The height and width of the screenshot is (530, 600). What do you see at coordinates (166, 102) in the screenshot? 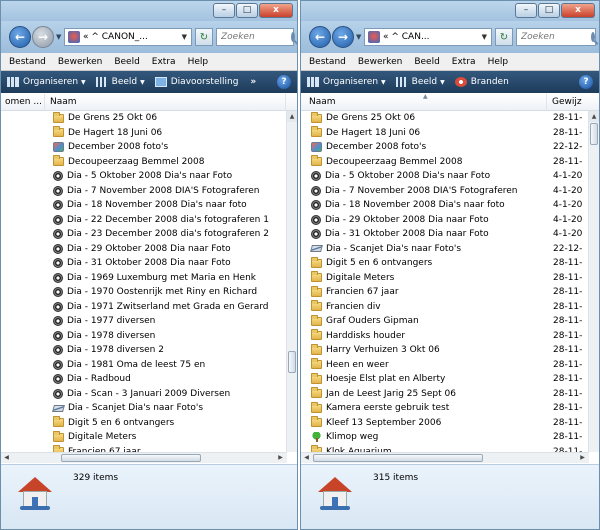
I see `column-header-naam: Naam` at bounding box center [166, 102].